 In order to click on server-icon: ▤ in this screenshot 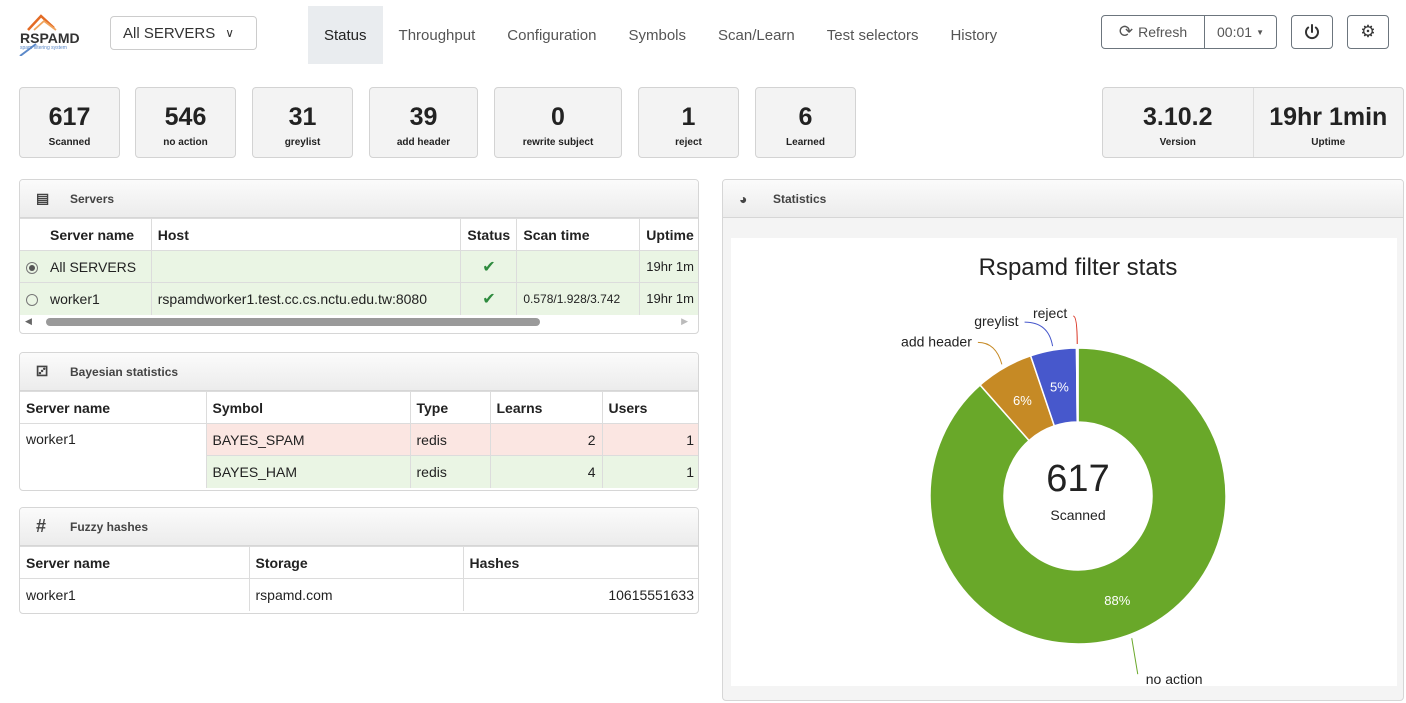, I will do `click(43, 198)`.